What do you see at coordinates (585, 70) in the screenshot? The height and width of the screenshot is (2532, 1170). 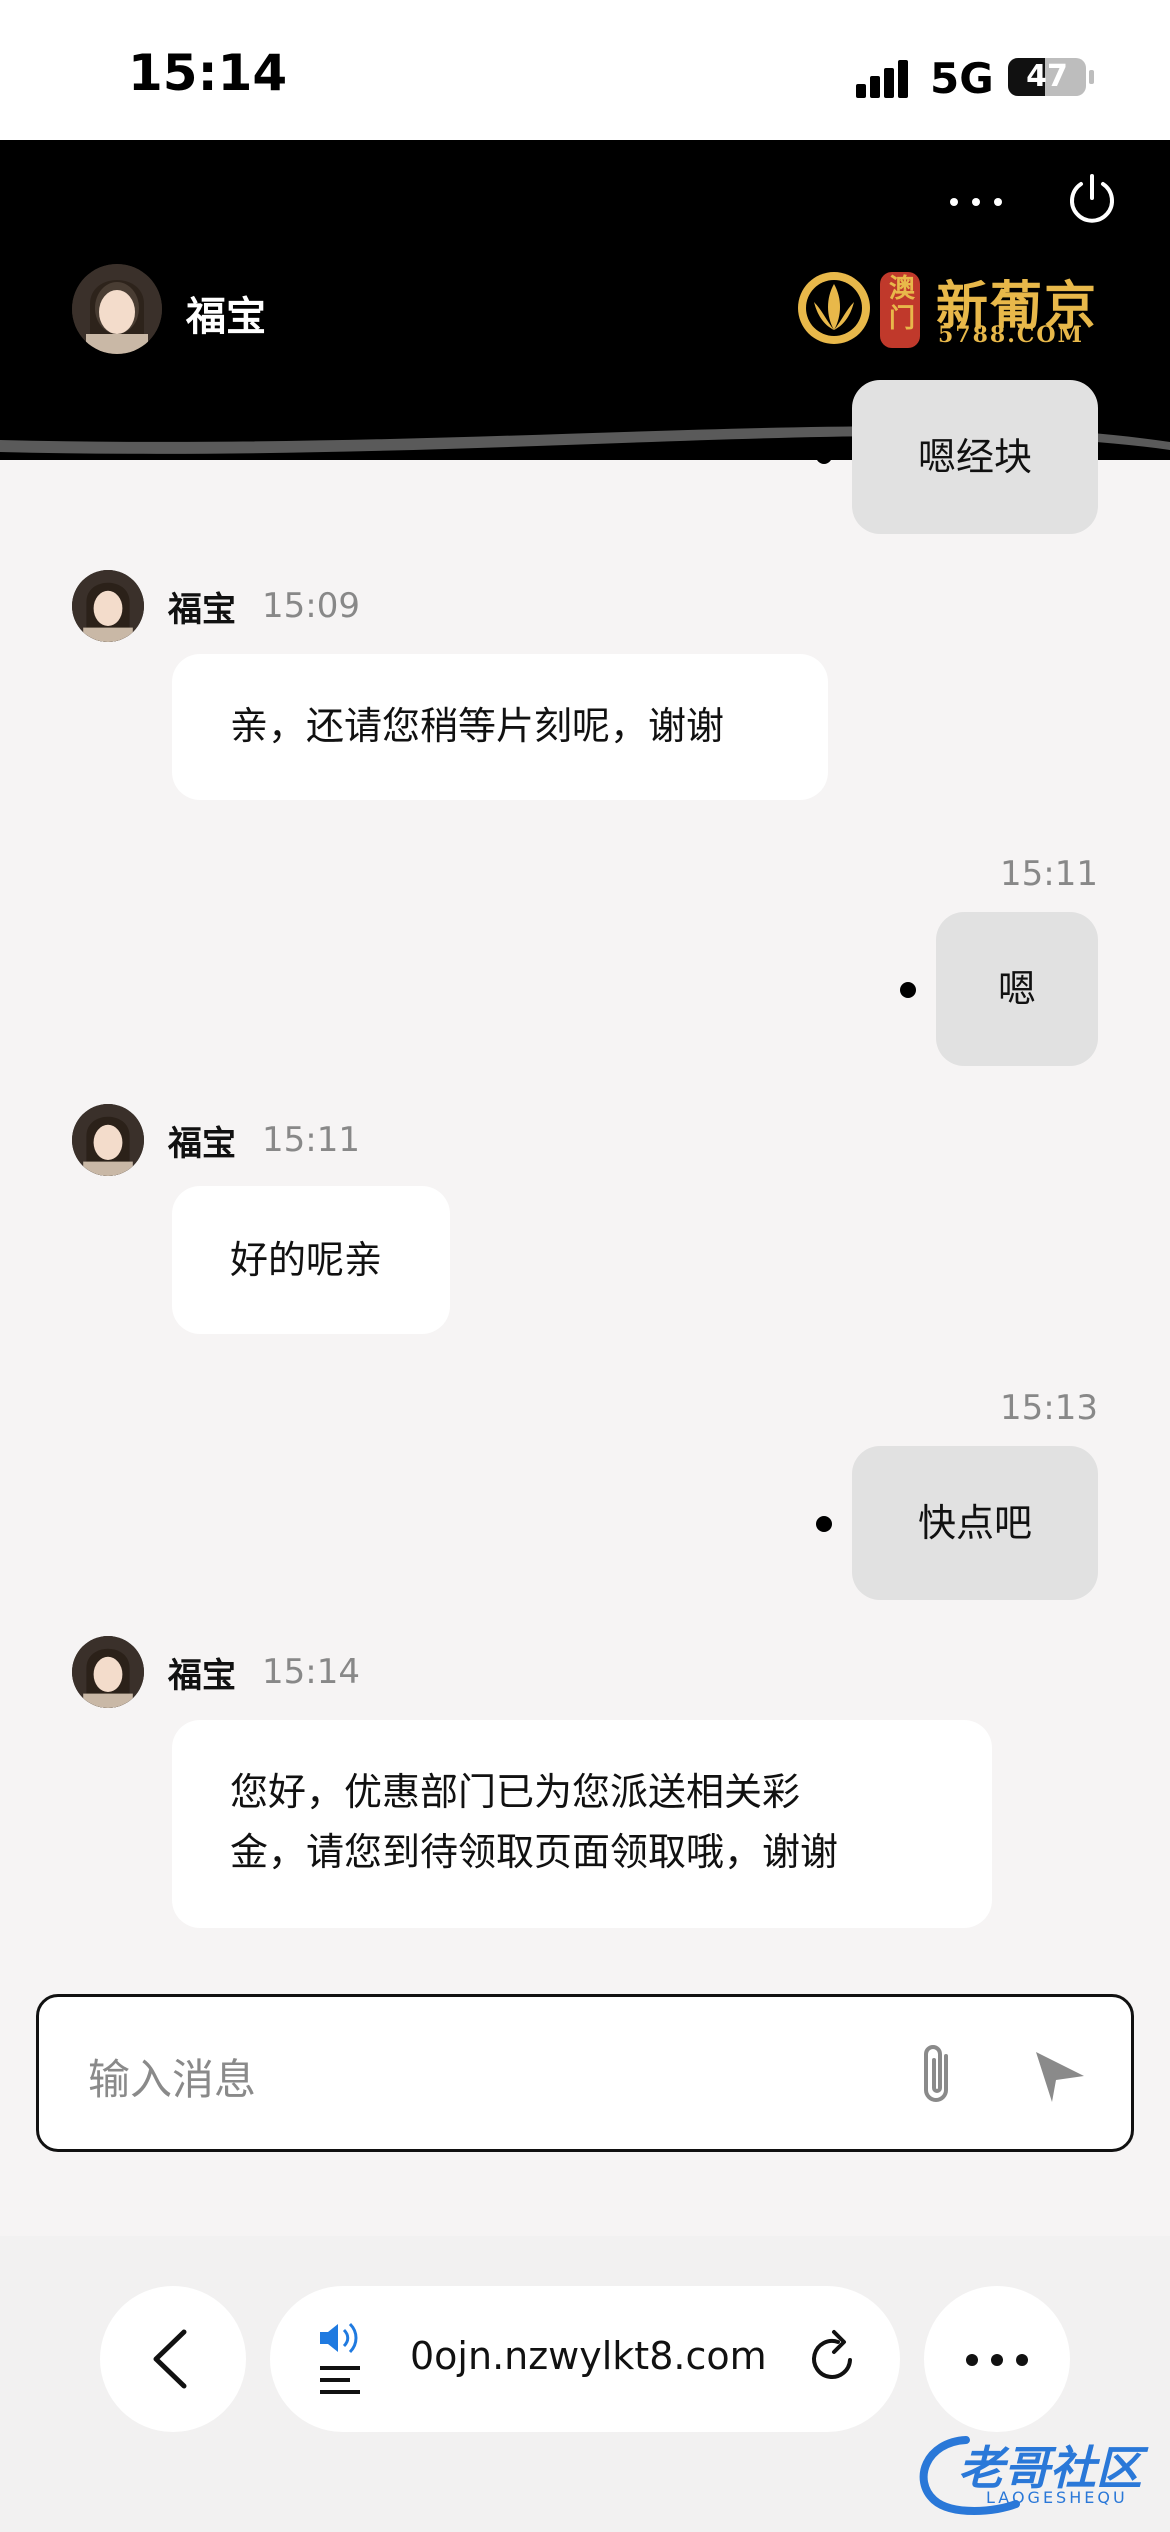 I see `status-bar: 15:14 5G 47` at bounding box center [585, 70].